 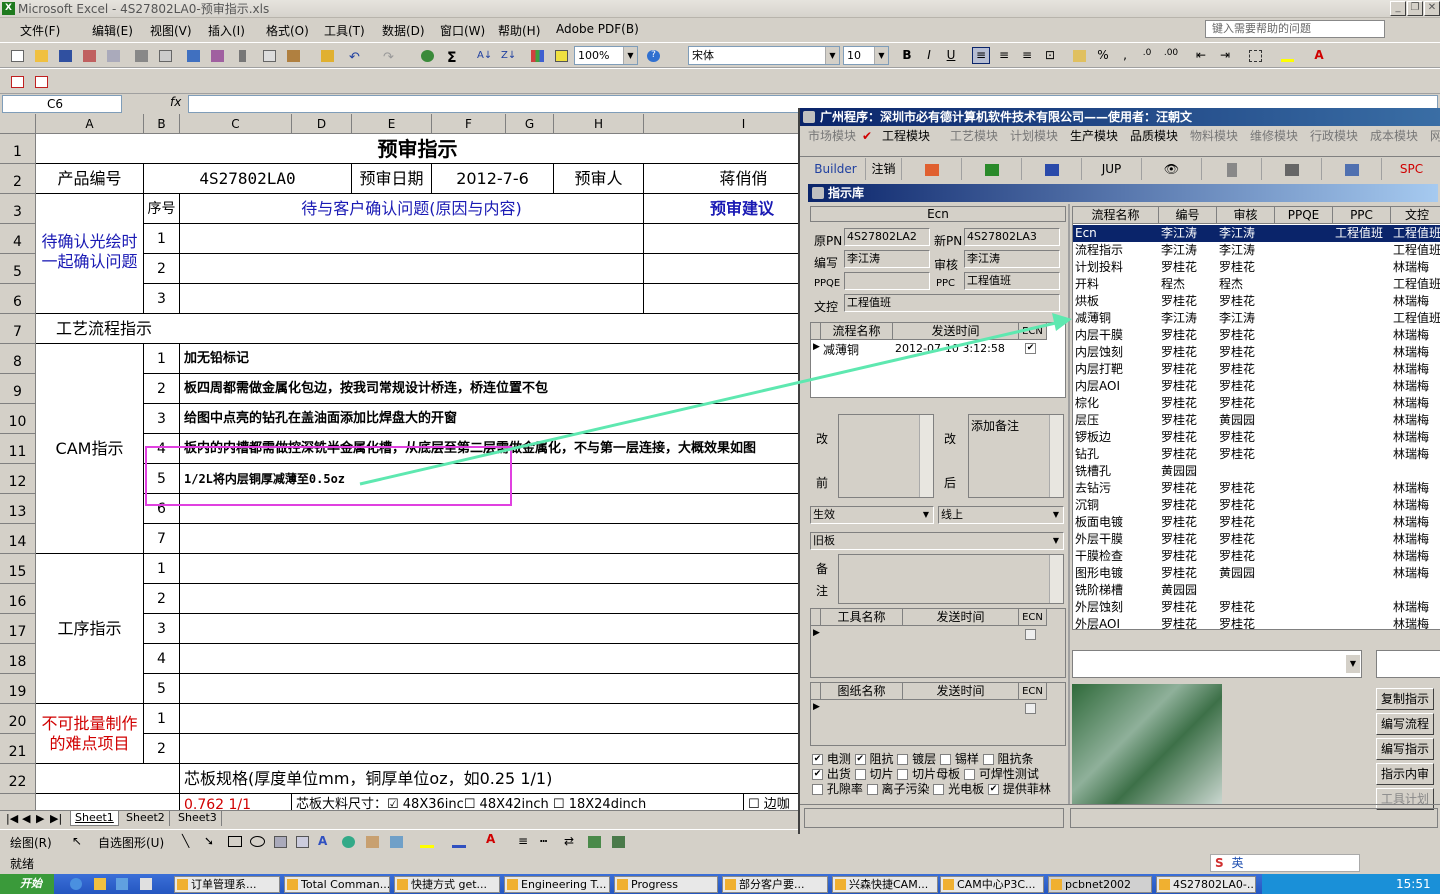 What do you see at coordinates (1256, 454) in the screenshot?
I see `flow-row: 钻孔 罗桂花 罗桂花 林瑞梅` at bounding box center [1256, 454].